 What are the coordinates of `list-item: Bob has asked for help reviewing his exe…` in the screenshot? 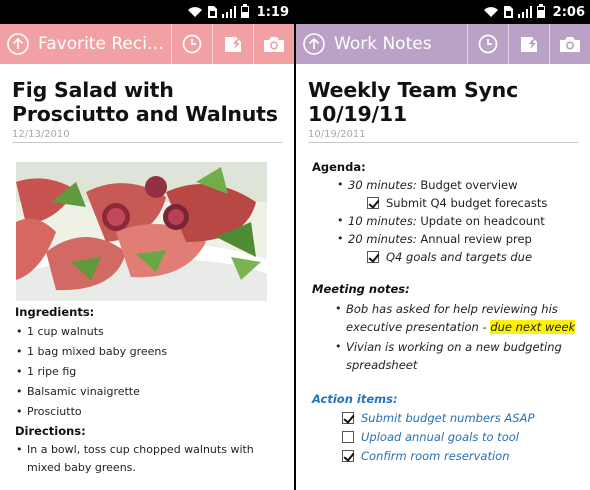 It's located at (456, 318).